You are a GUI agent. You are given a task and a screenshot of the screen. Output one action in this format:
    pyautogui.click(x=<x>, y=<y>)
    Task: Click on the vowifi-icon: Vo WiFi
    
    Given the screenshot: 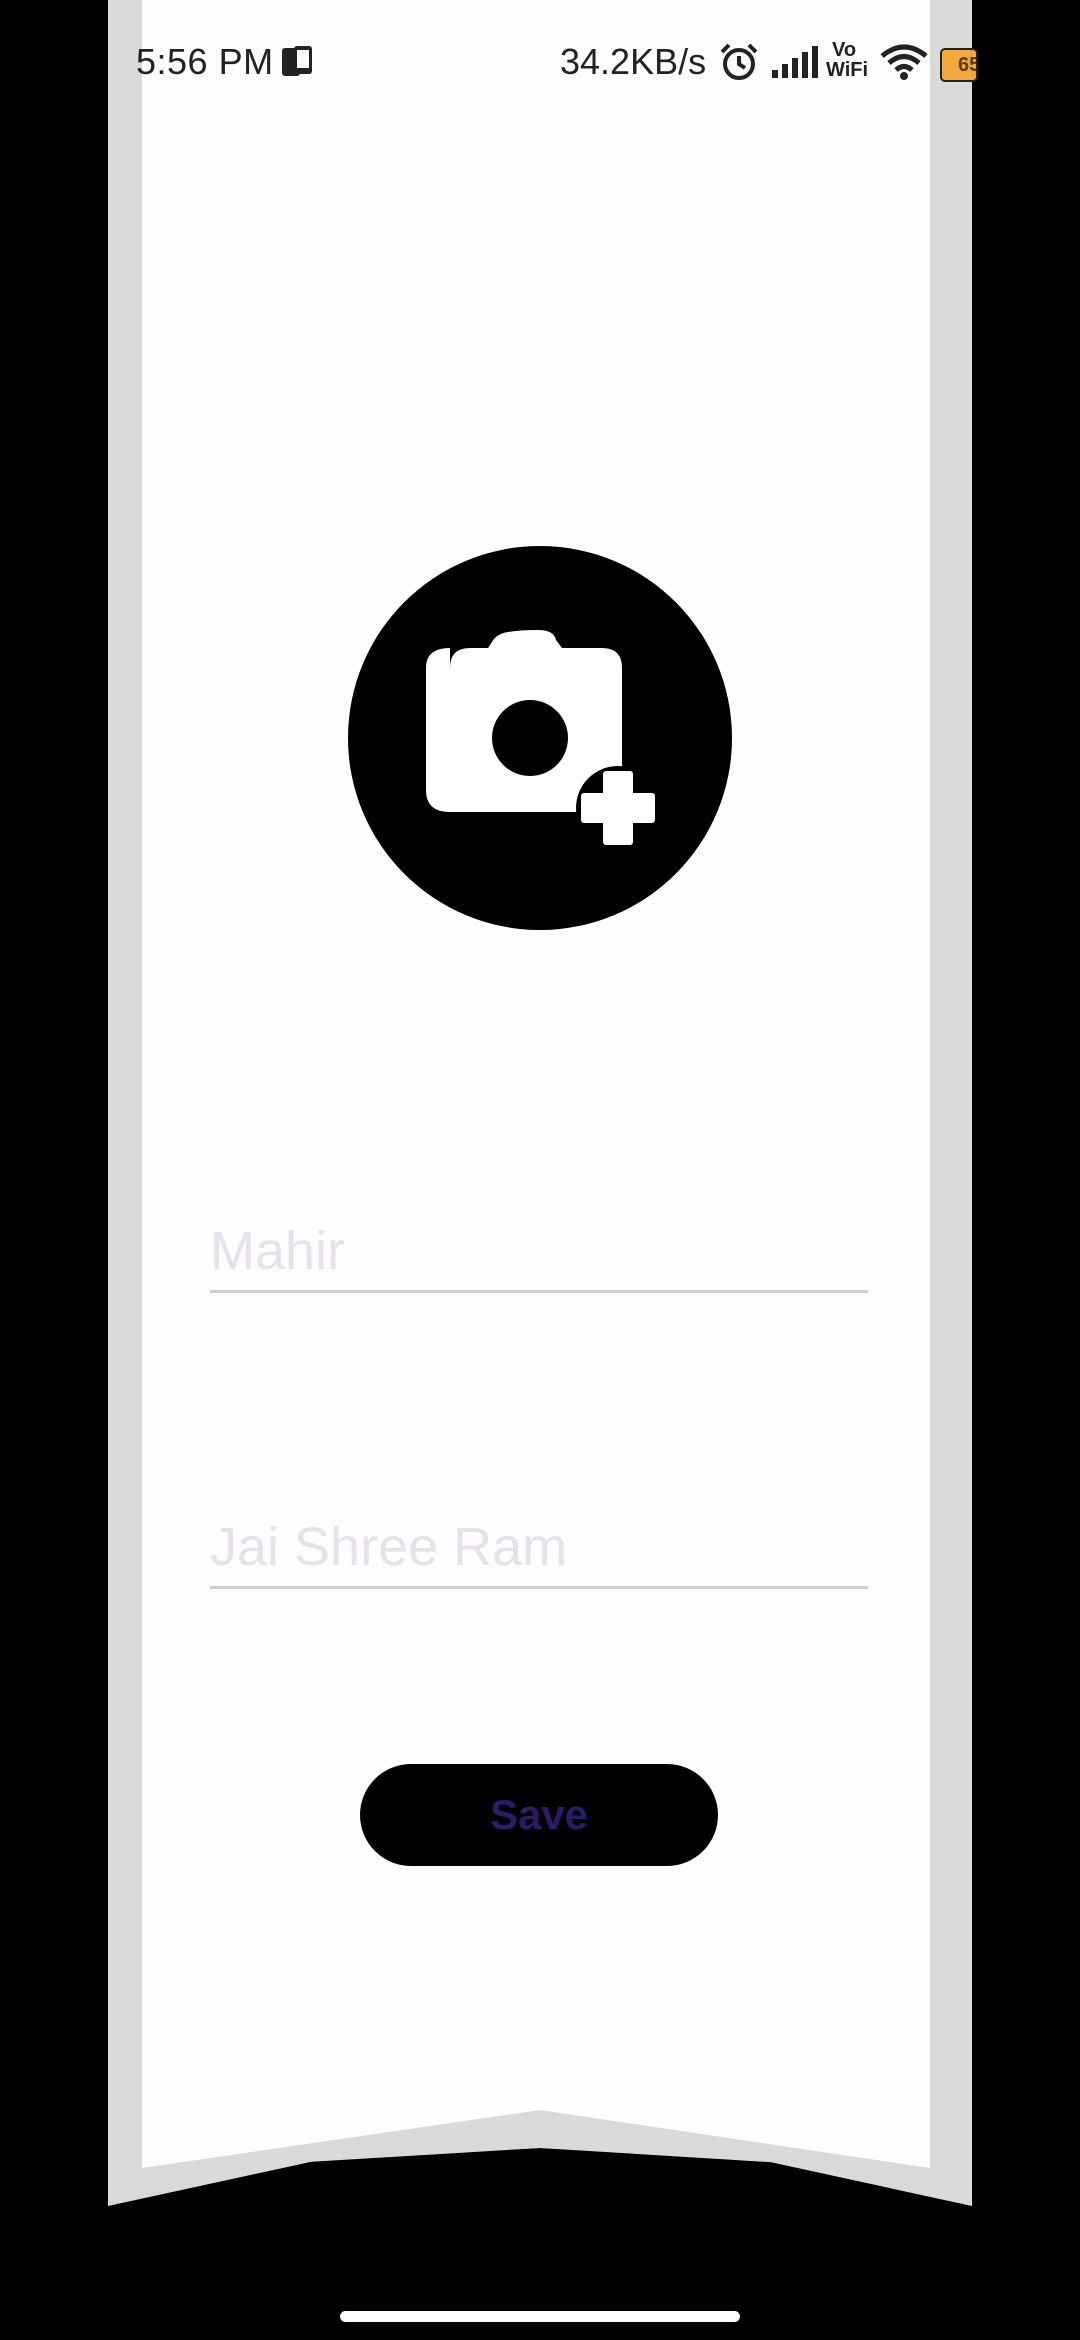 What is the action you would take?
    pyautogui.click(x=849, y=63)
    